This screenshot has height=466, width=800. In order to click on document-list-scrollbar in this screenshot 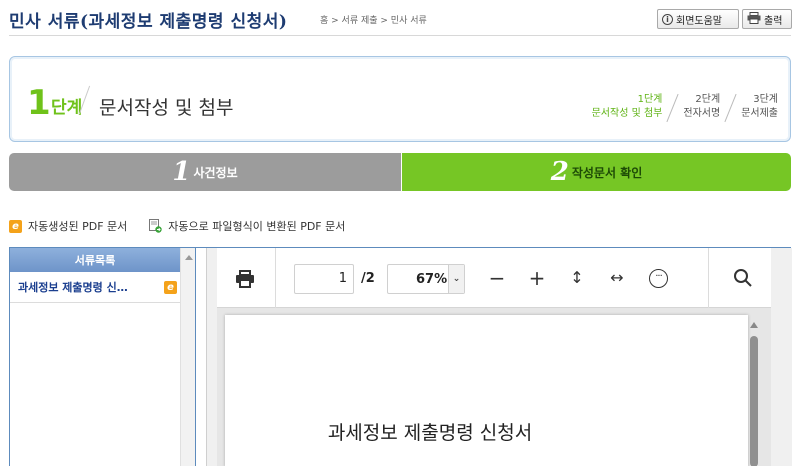, I will do `click(187, 357)`.